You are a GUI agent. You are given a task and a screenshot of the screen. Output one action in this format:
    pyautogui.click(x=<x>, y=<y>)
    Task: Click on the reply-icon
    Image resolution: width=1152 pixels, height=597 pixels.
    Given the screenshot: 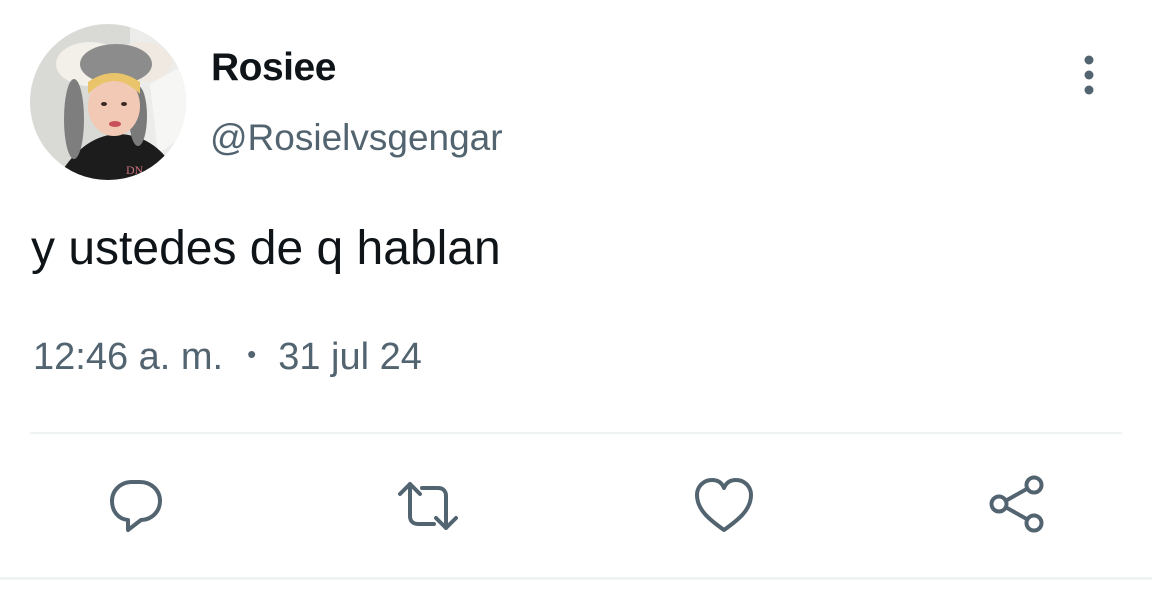 What is the action you would take?
    pyautogui.click(x=136, y=506)
    